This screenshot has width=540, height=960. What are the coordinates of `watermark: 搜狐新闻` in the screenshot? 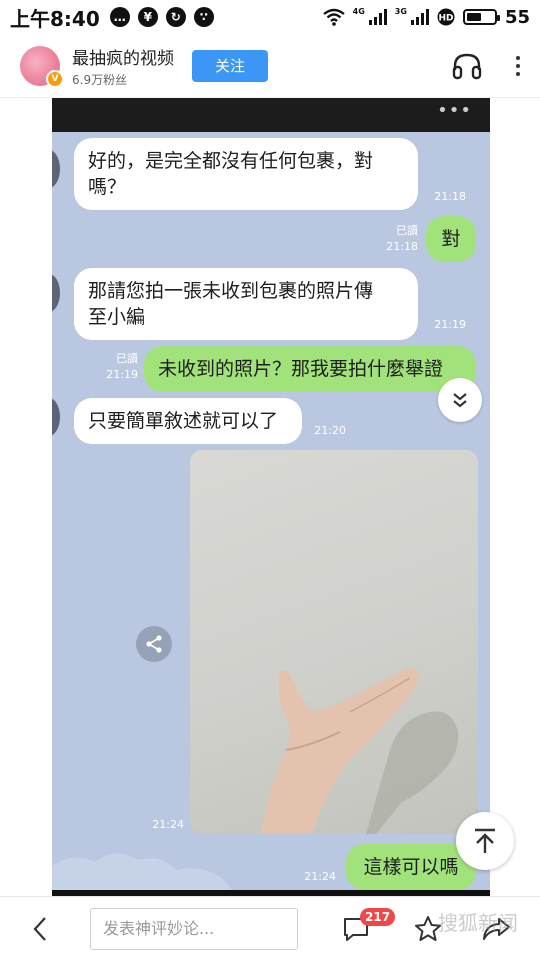 It's located at (478, 923).